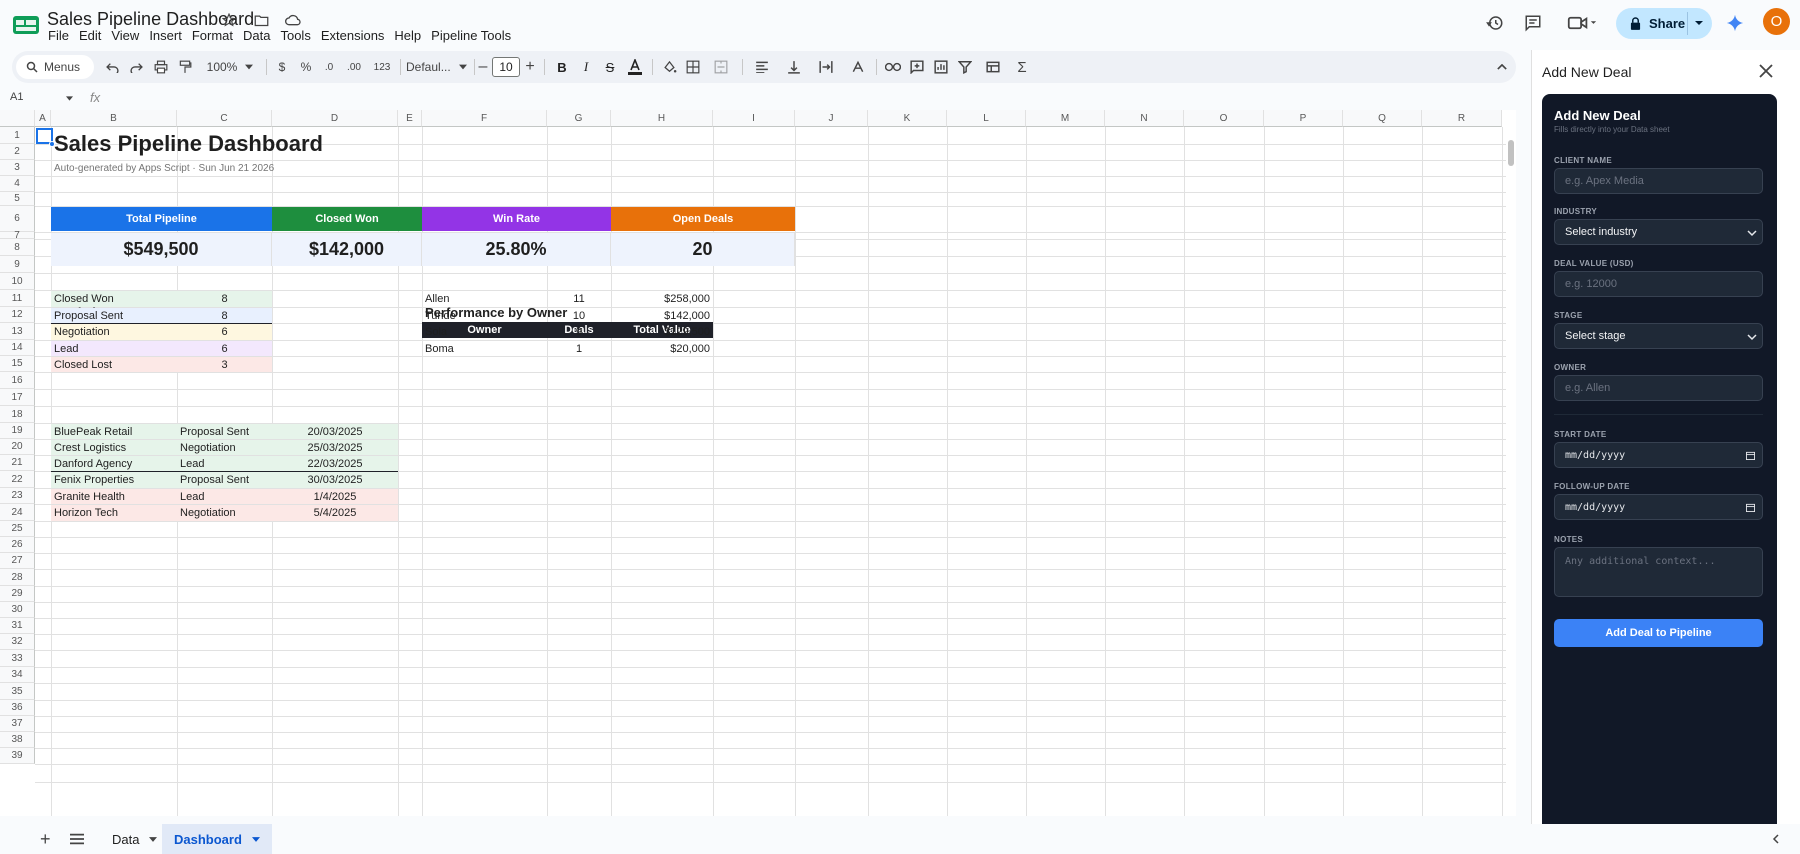 The height and width of the screenshot is (854, 1800). Describe the element at coordinates (185, 67) in the screenshot. I see `paint-format-icon` at that location.